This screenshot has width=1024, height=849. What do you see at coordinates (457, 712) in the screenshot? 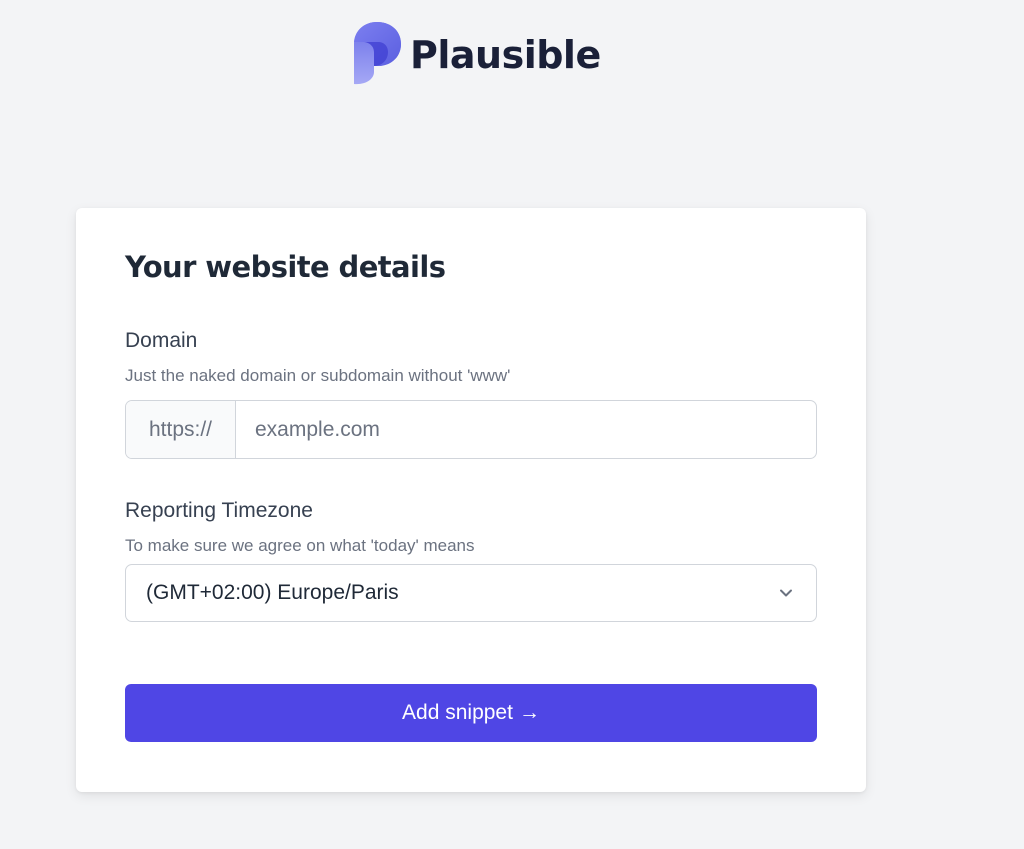
I see `add-snippet-label: Add snippet` at bounding box center [457, 712].